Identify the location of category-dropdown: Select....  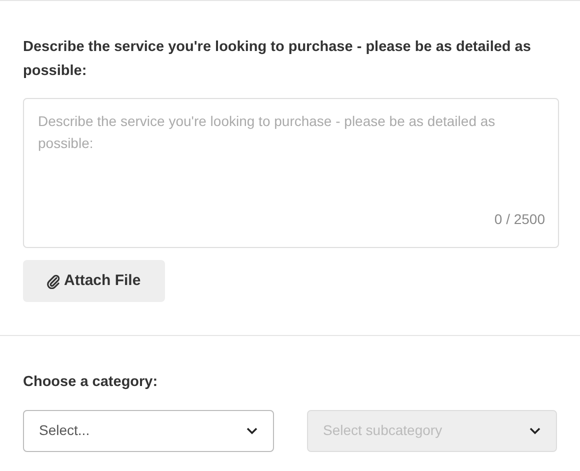
(148, 431).